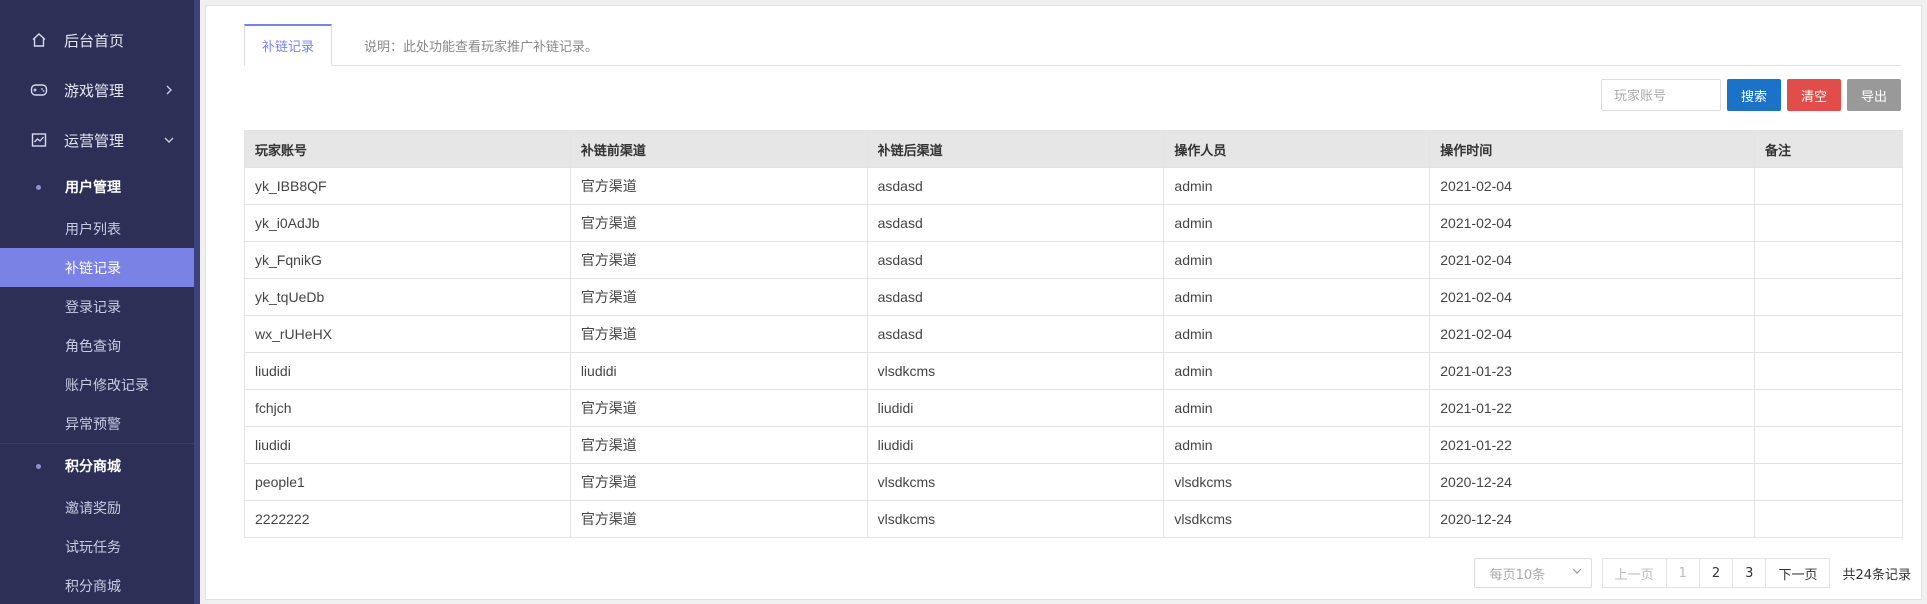  Describe the element at coordinates (100, 40) in the screenshot. I see `nav-home: 后台首页` at that location.